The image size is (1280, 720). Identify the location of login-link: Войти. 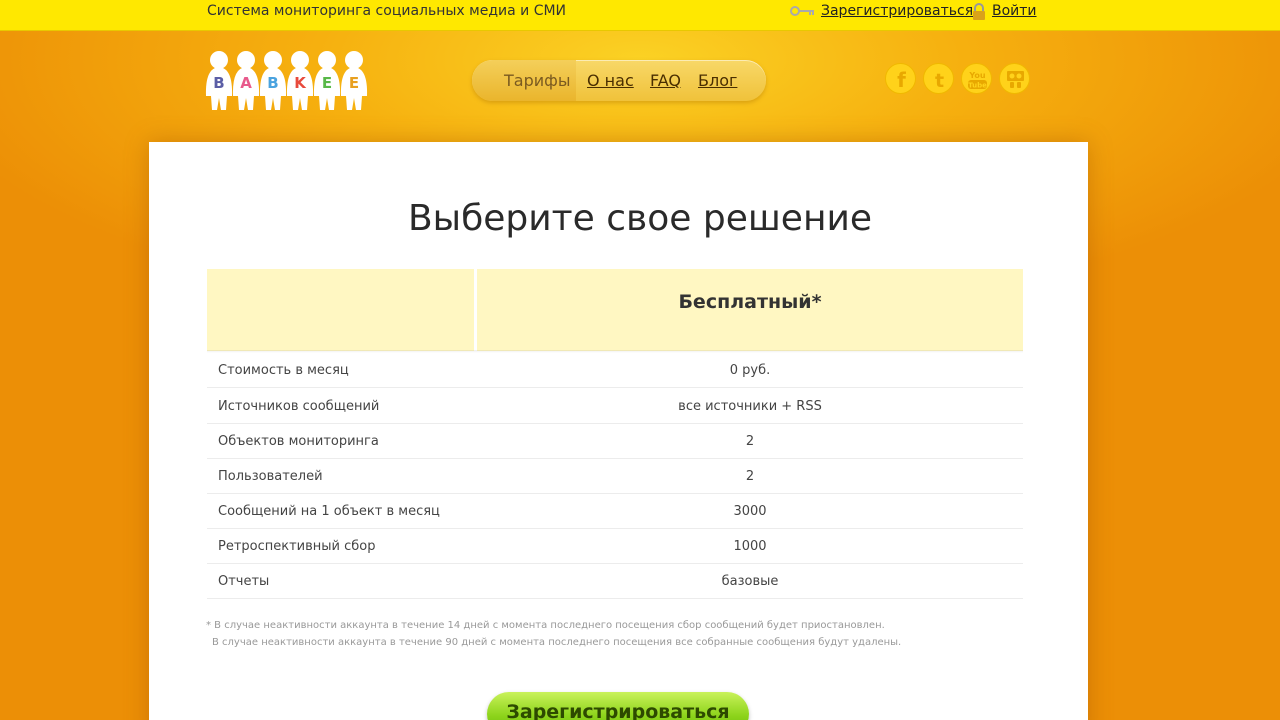
(1014, 11).